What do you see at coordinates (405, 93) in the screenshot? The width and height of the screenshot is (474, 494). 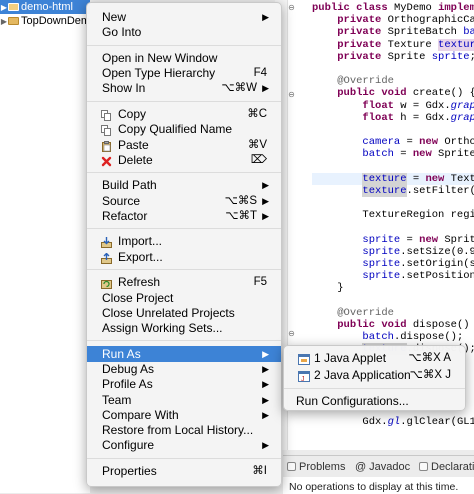 I see `code-line: public void create() {` at bounding box center [405, 93].